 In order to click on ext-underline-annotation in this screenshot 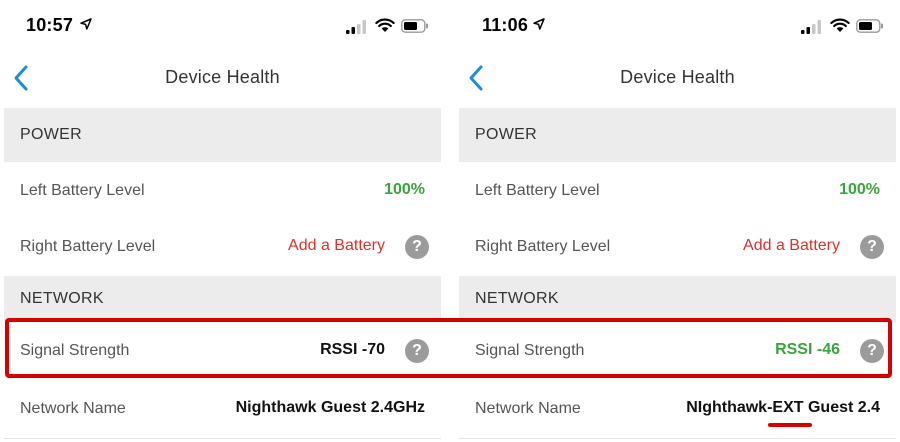, I will do `click(790, 425)`.